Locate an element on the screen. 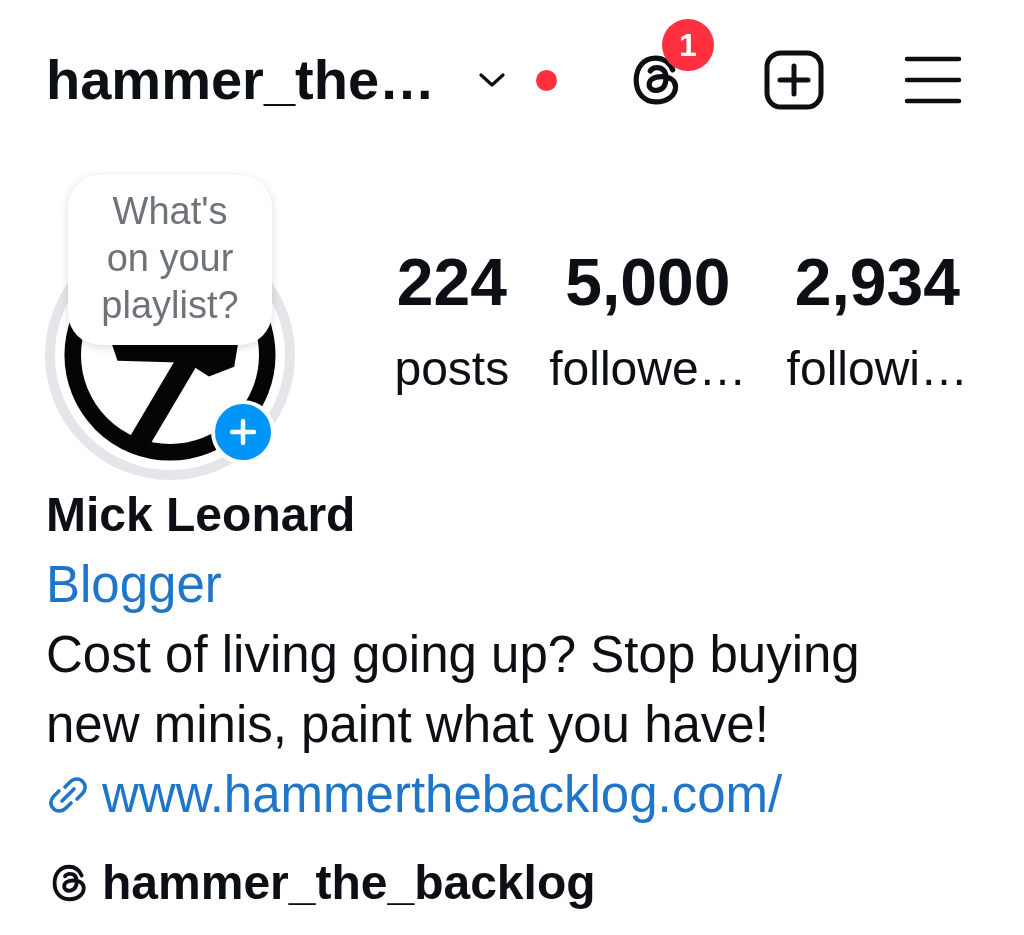 The width and height of the screenshot is (1024, 935). handle-link: hammer_the_backlog is located at coordinates (349, 883).